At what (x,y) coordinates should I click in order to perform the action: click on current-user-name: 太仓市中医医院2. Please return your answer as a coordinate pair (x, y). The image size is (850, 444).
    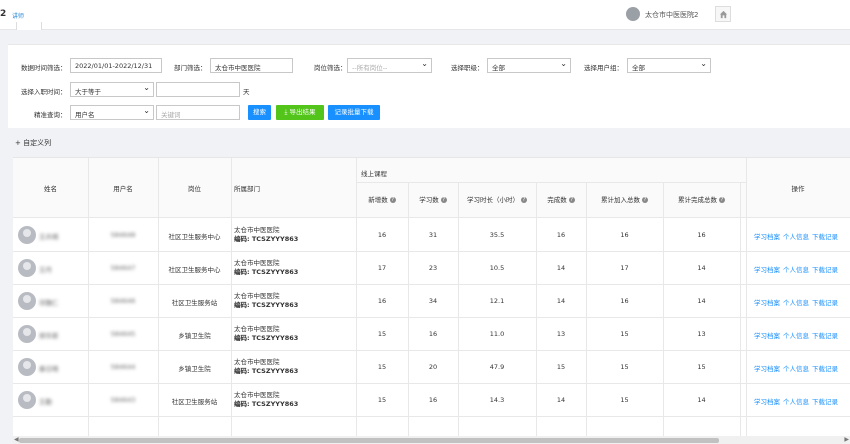
    Looking at the image, I should click on (671, 15).